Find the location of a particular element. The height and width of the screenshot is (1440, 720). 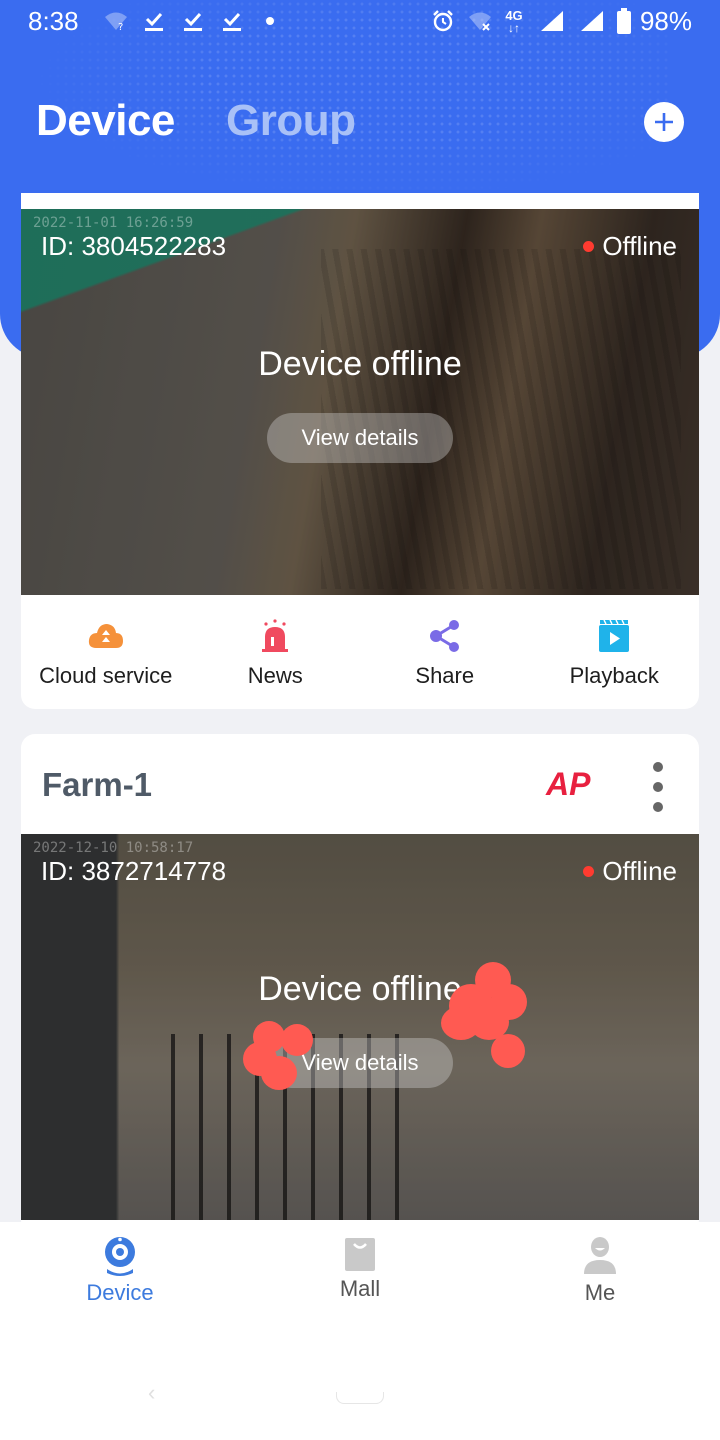

cloud-service-button: Cloud service is located at coordinates (106, 652).